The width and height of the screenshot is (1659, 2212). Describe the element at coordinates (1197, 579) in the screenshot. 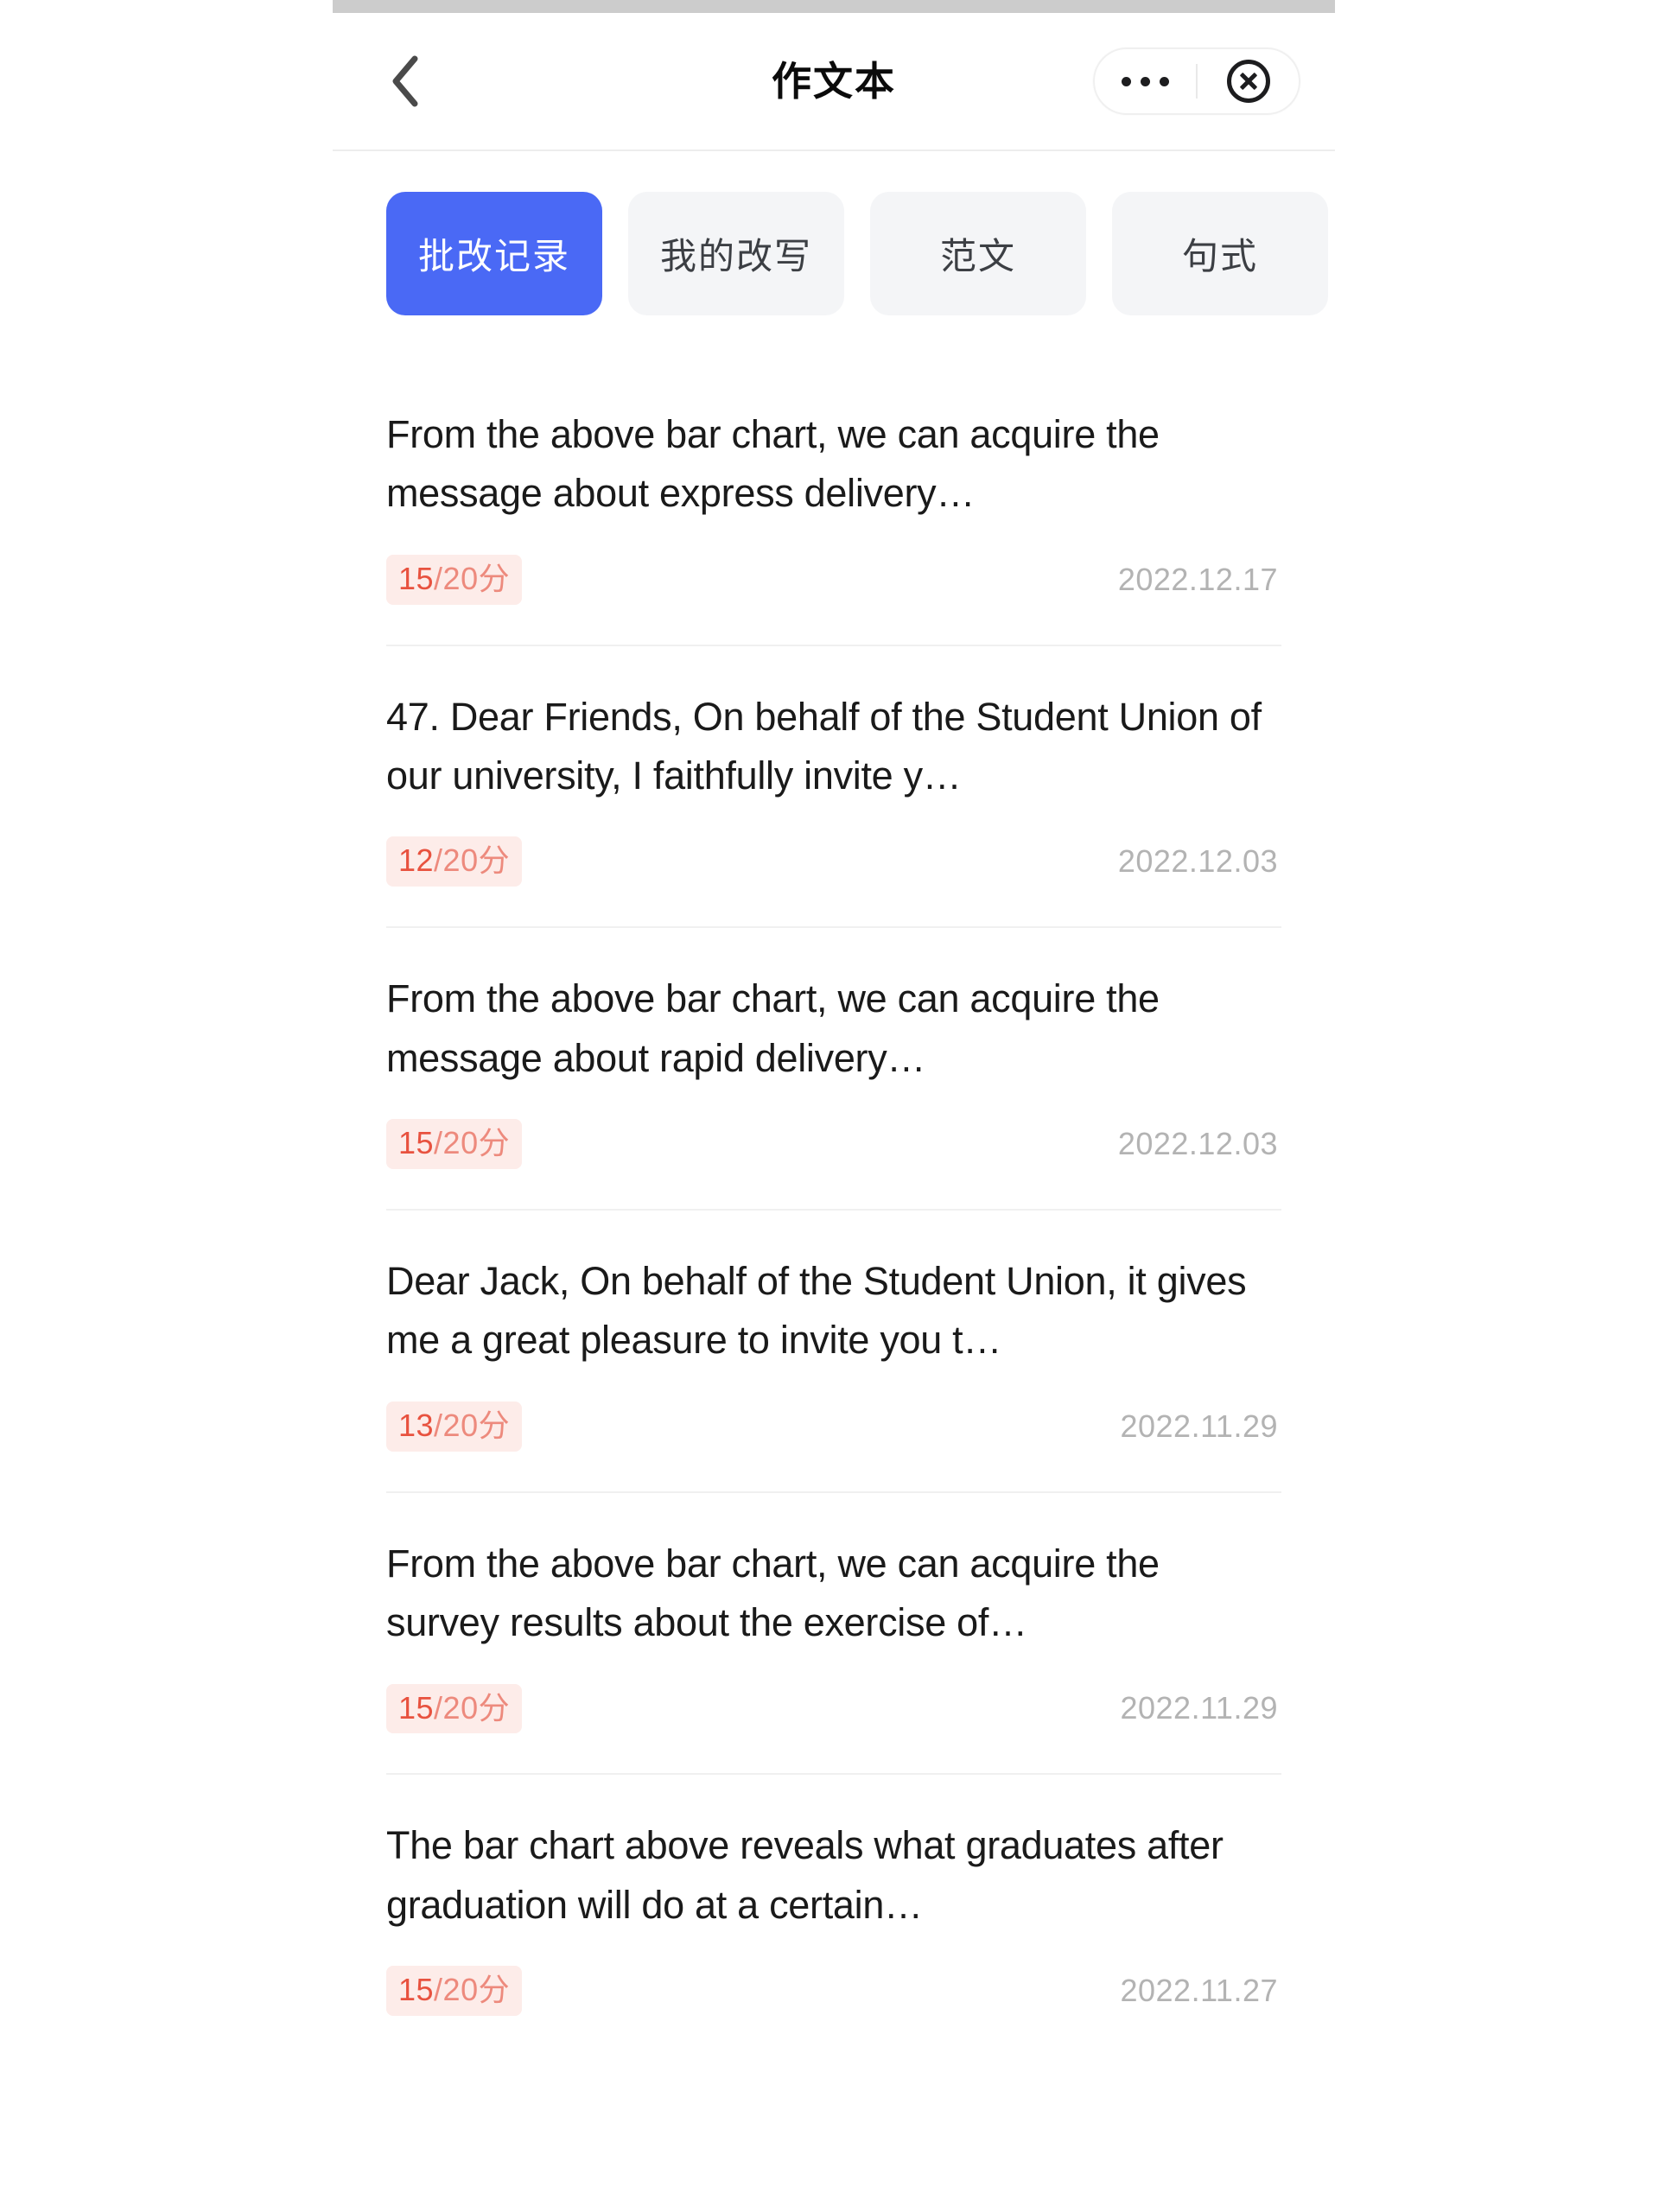

I see `essay-date: 2022.12.17` at that location.